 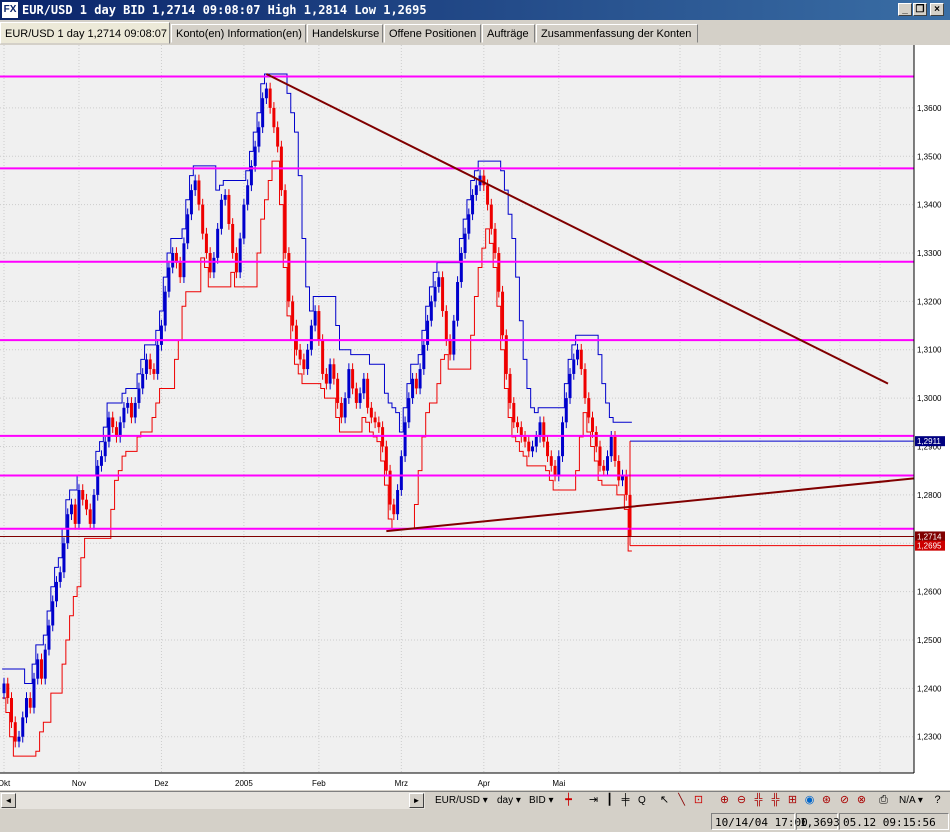 What do you see at coordinates (238, 33) in the screenshot?
I see `tab-account-info: Konto(en) Information(en)` at bounding box center [238, 33].